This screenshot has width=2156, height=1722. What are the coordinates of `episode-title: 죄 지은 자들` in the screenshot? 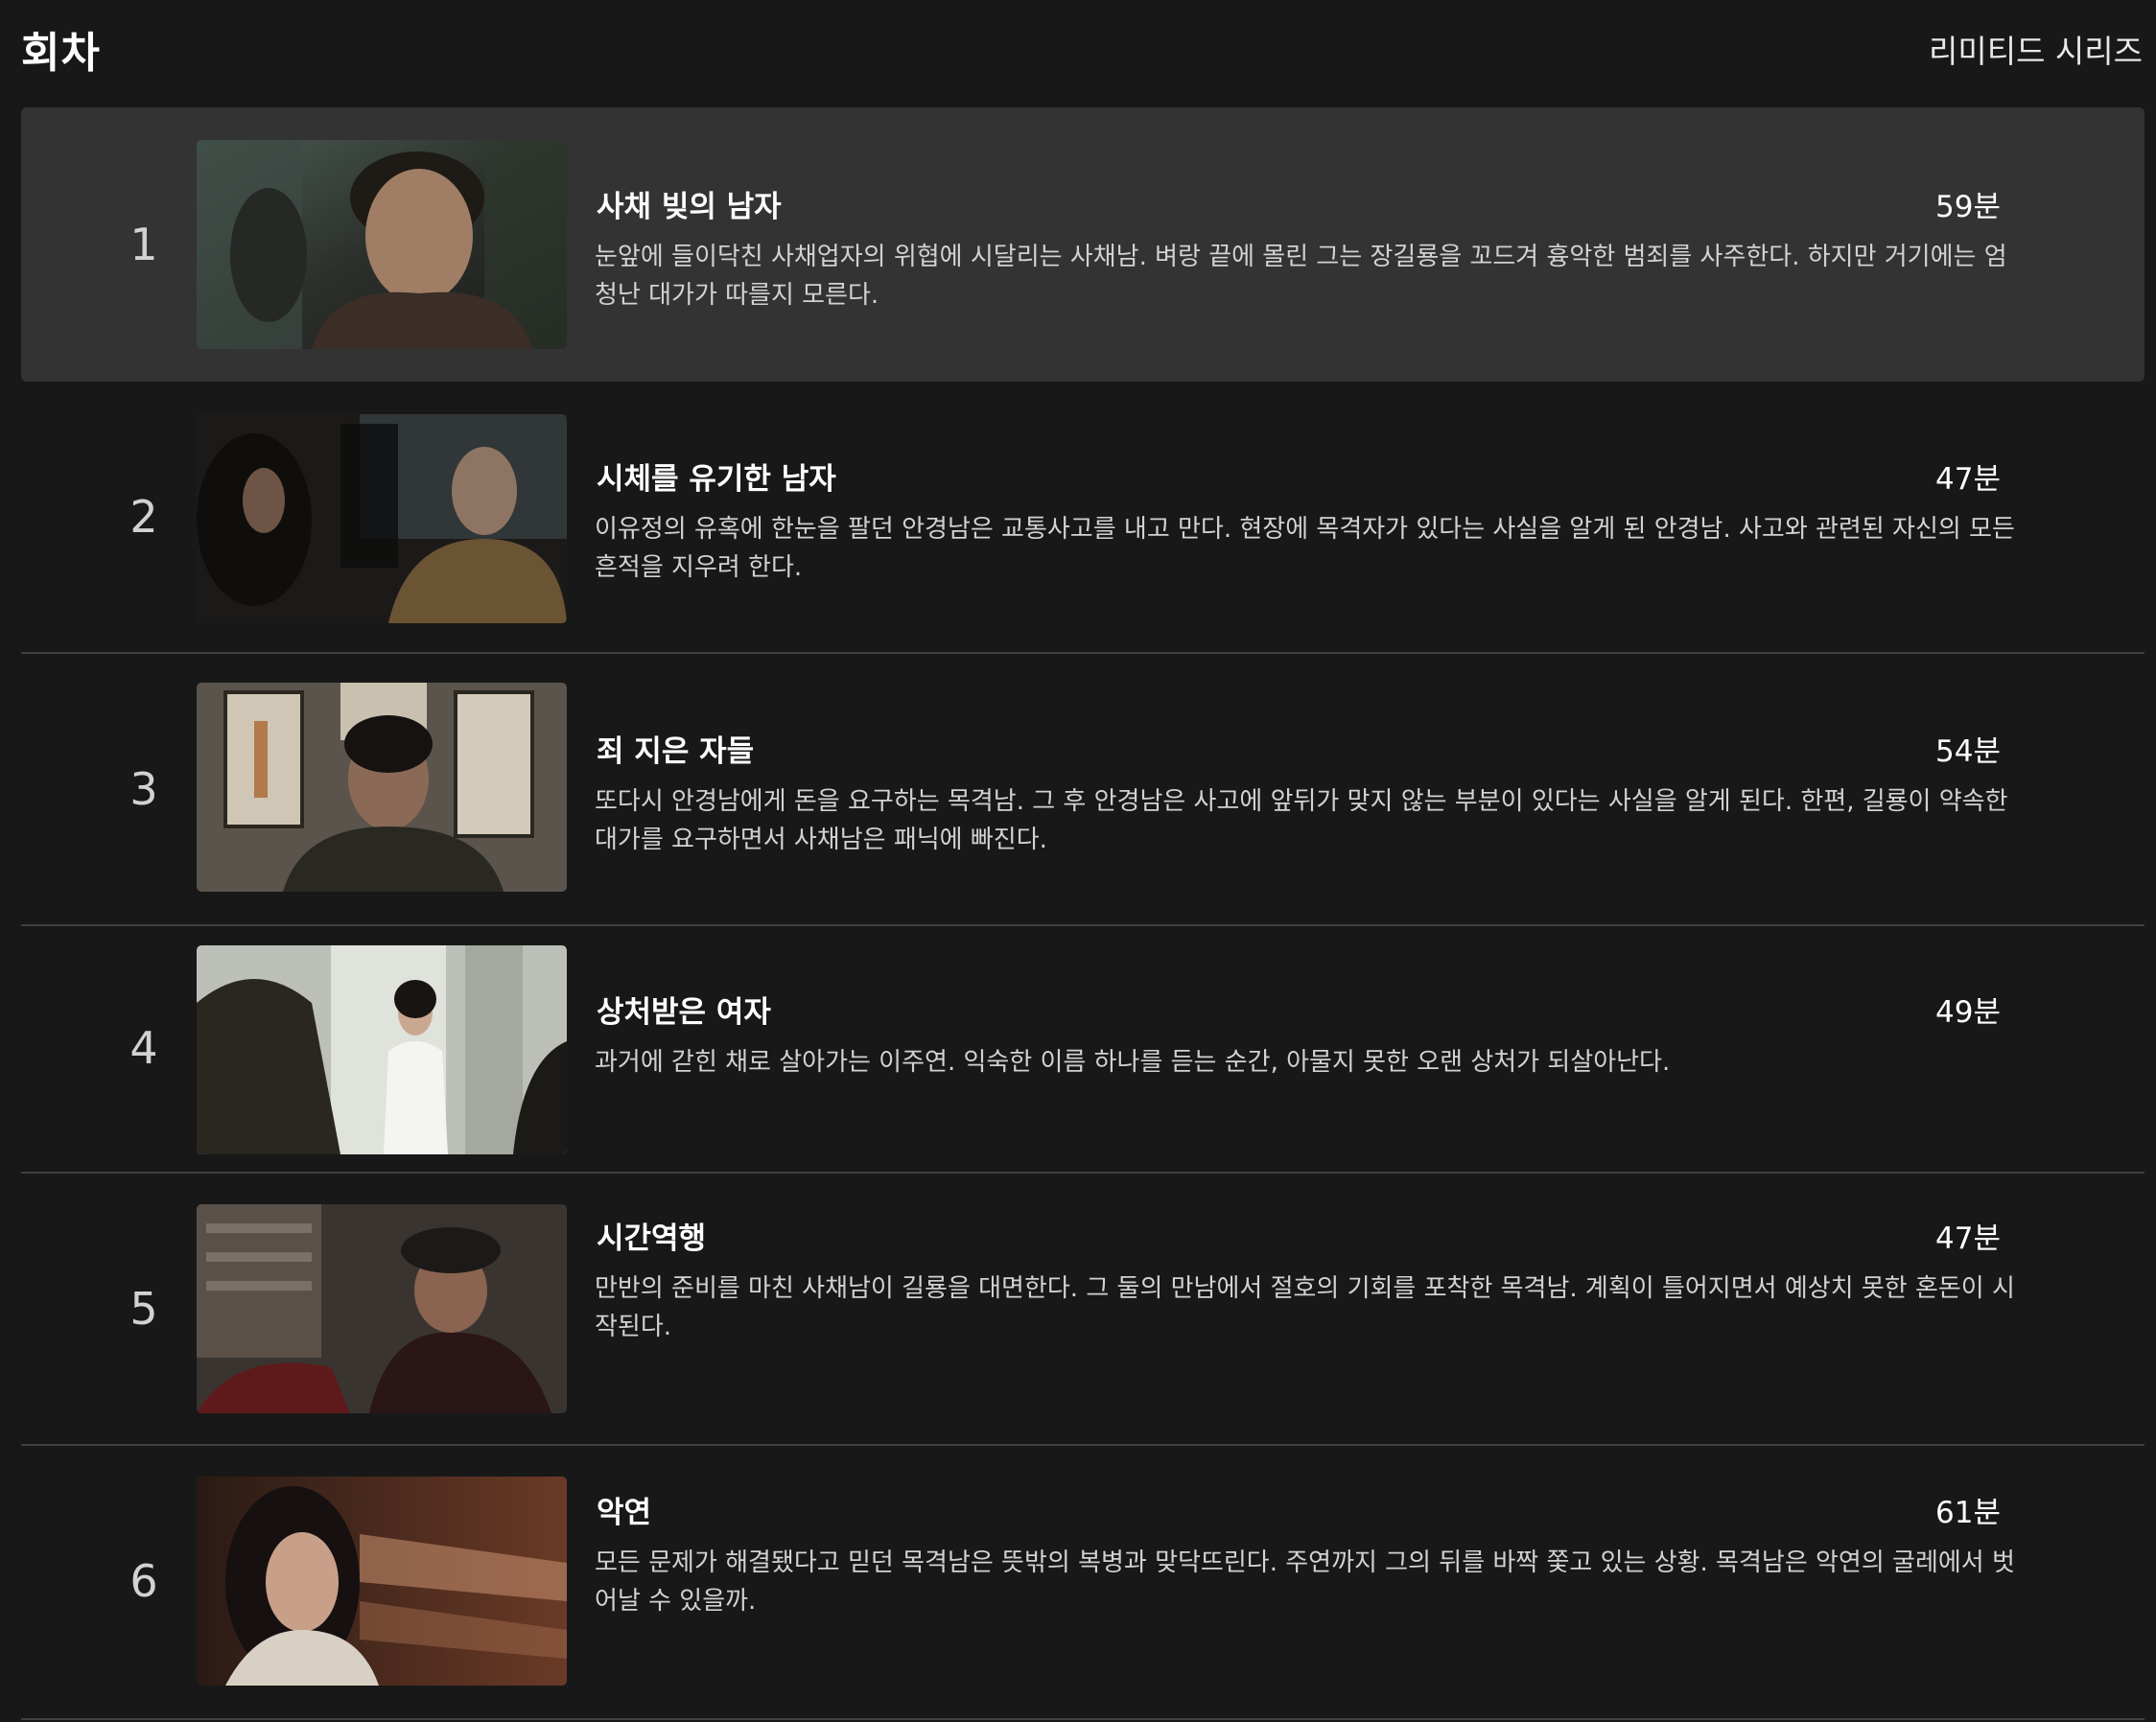 It's located at (676, 751).